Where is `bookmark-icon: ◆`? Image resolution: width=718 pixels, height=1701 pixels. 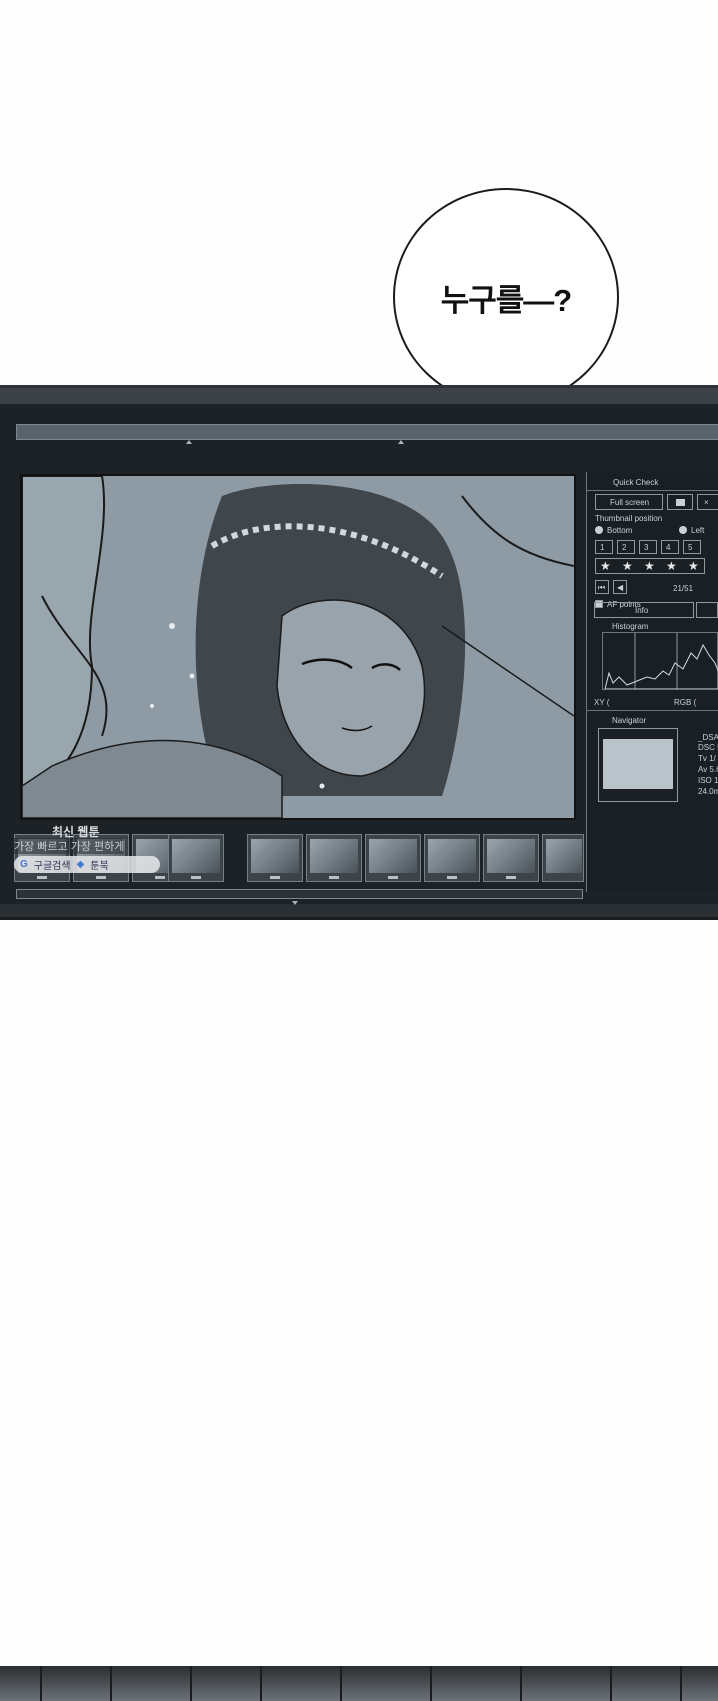
bookmark-icon: ◆ is located at coordinates (80, 864).